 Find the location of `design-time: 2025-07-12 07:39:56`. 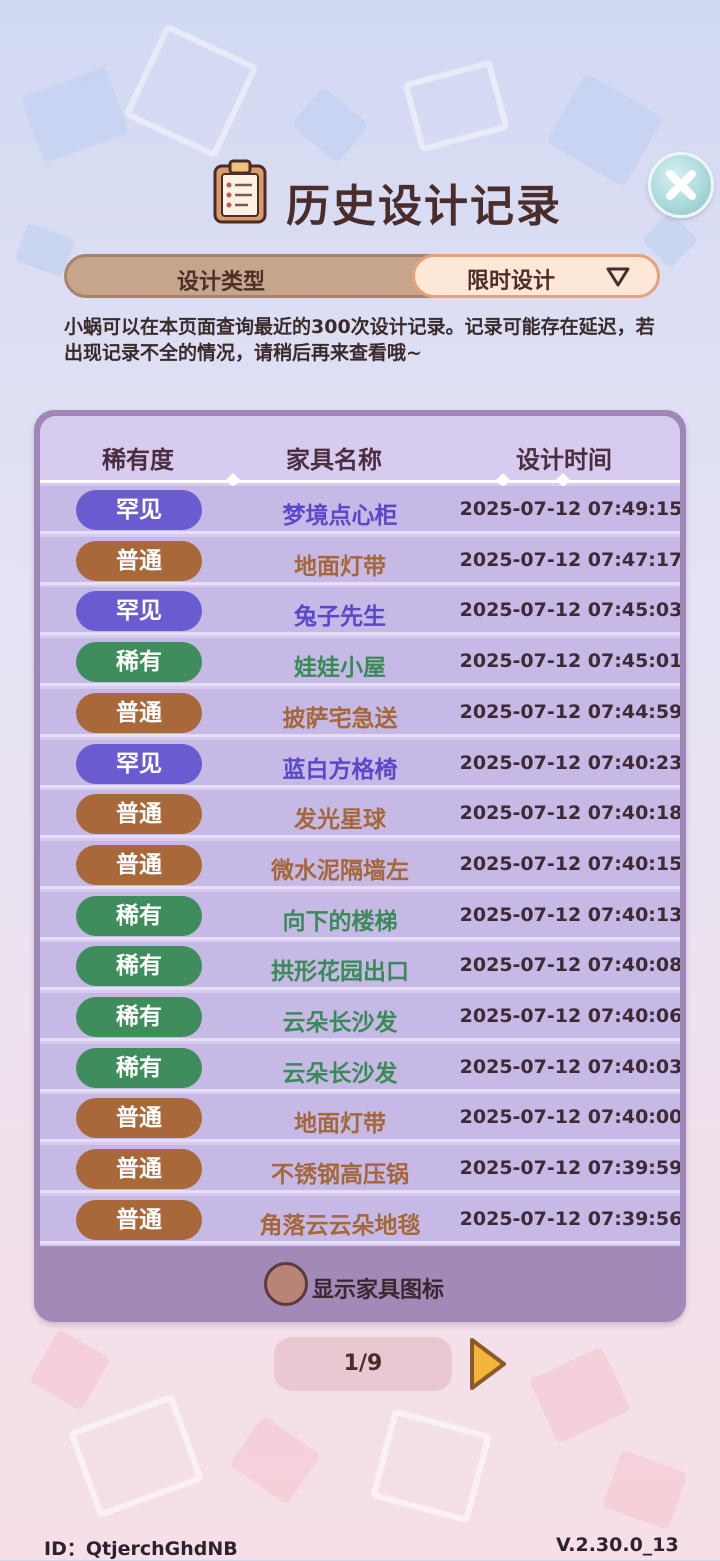

design-time: 2025-07-12 07:39:56 is located at coordinates (569, 1218).